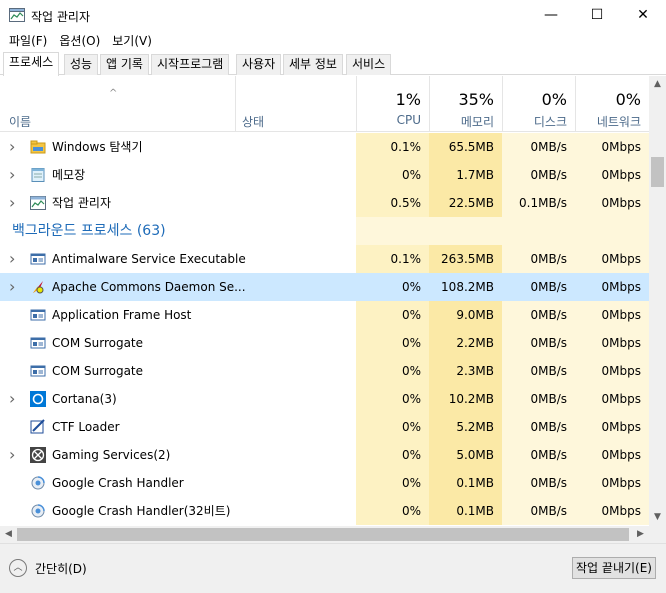  What do you see at coordinates (538, 104) in the screenshot?
I see `column-header-disk: 0% 디스크` at bounding box center [538, 104].